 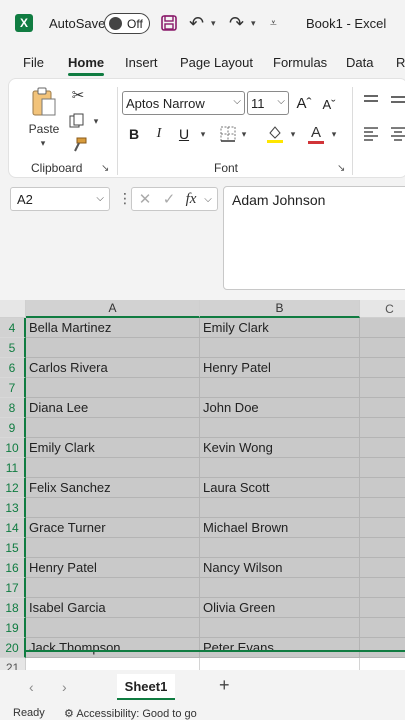 I want to click on underline-dropdown-icon: ▾, so click(x=203, y=134).